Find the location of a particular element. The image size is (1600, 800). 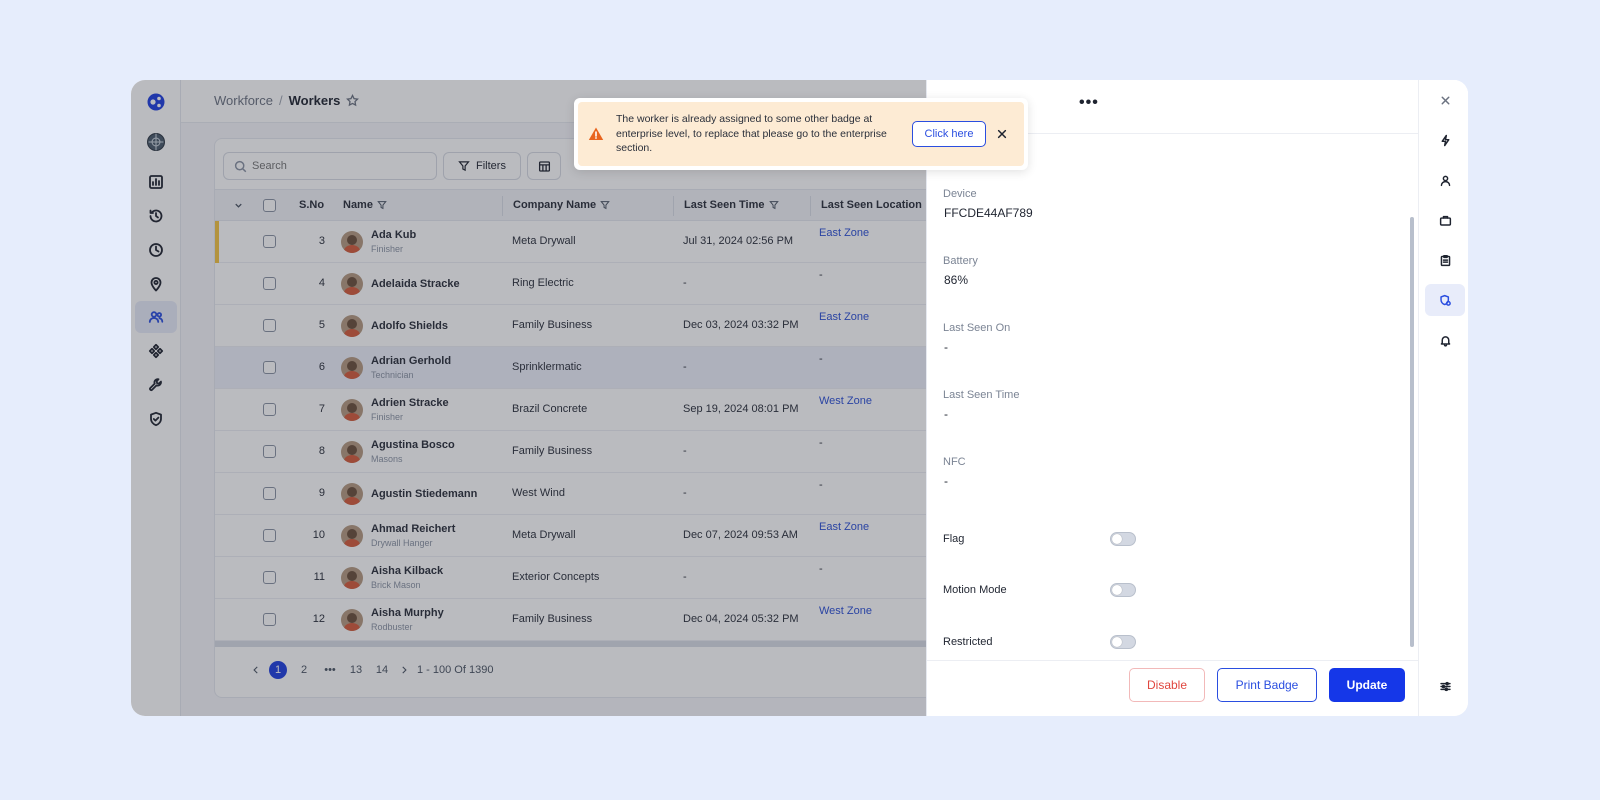

warning-triangle-icon is located at coordinates (596, 133).